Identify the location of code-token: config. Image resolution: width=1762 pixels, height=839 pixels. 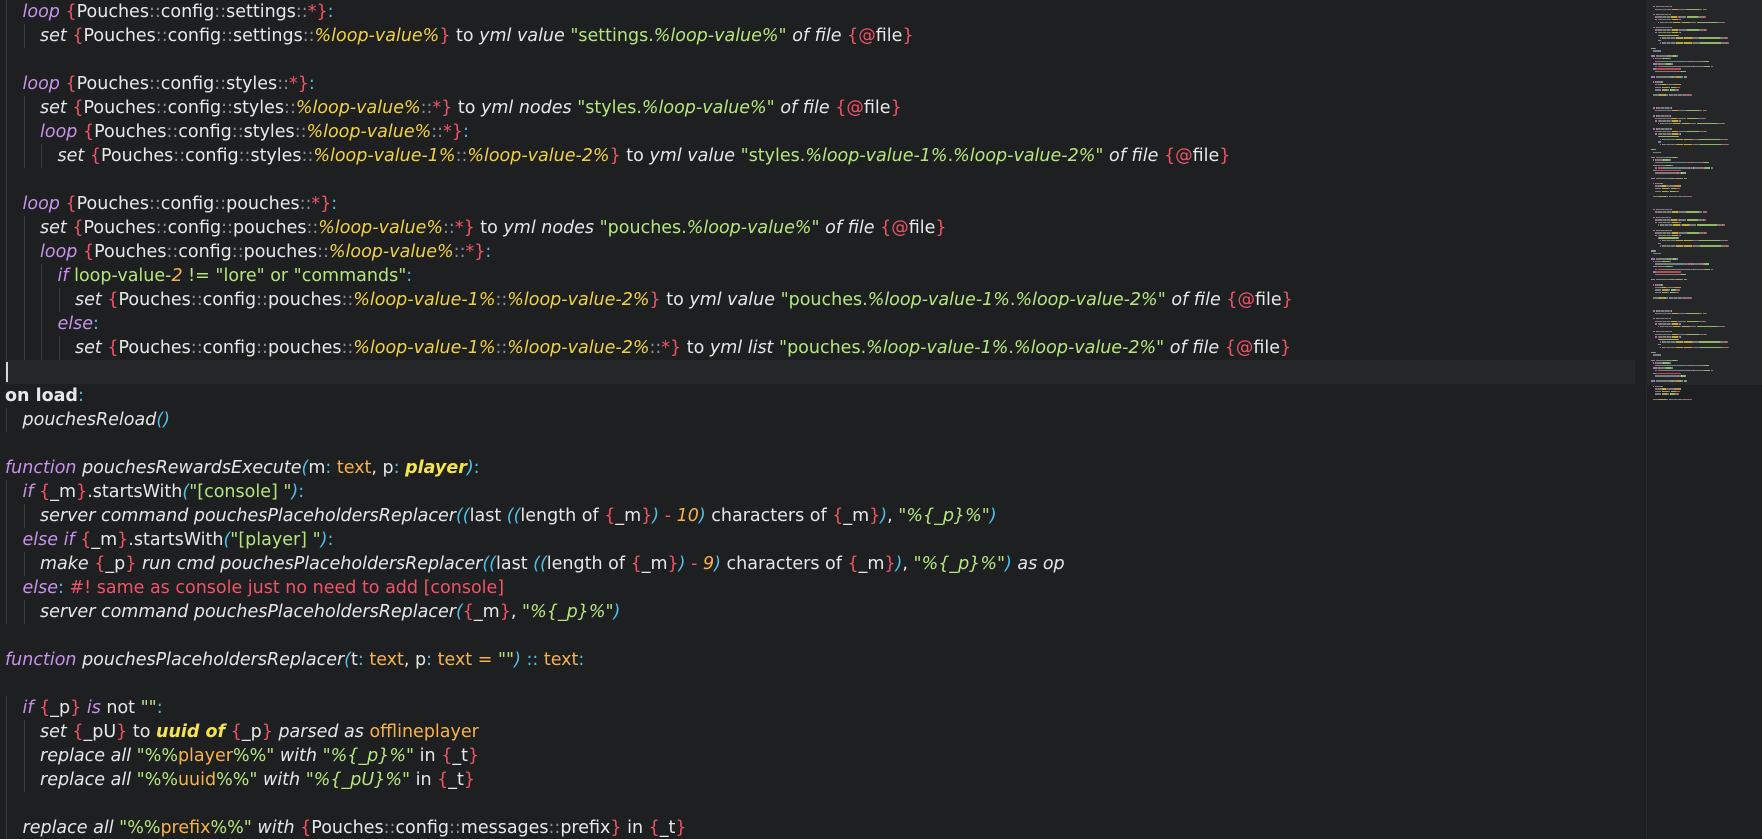
(187, 12).